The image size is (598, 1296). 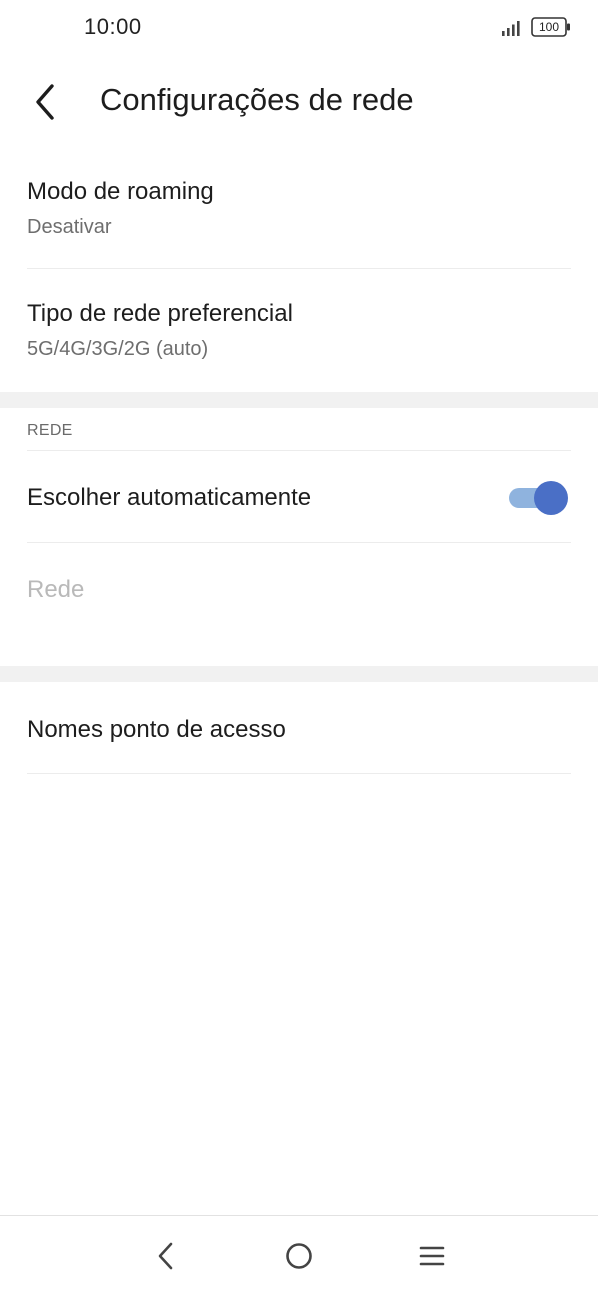 I want to click on roaming-mode-row: Modo de roaming Desativar, so click(x=299, y=214).